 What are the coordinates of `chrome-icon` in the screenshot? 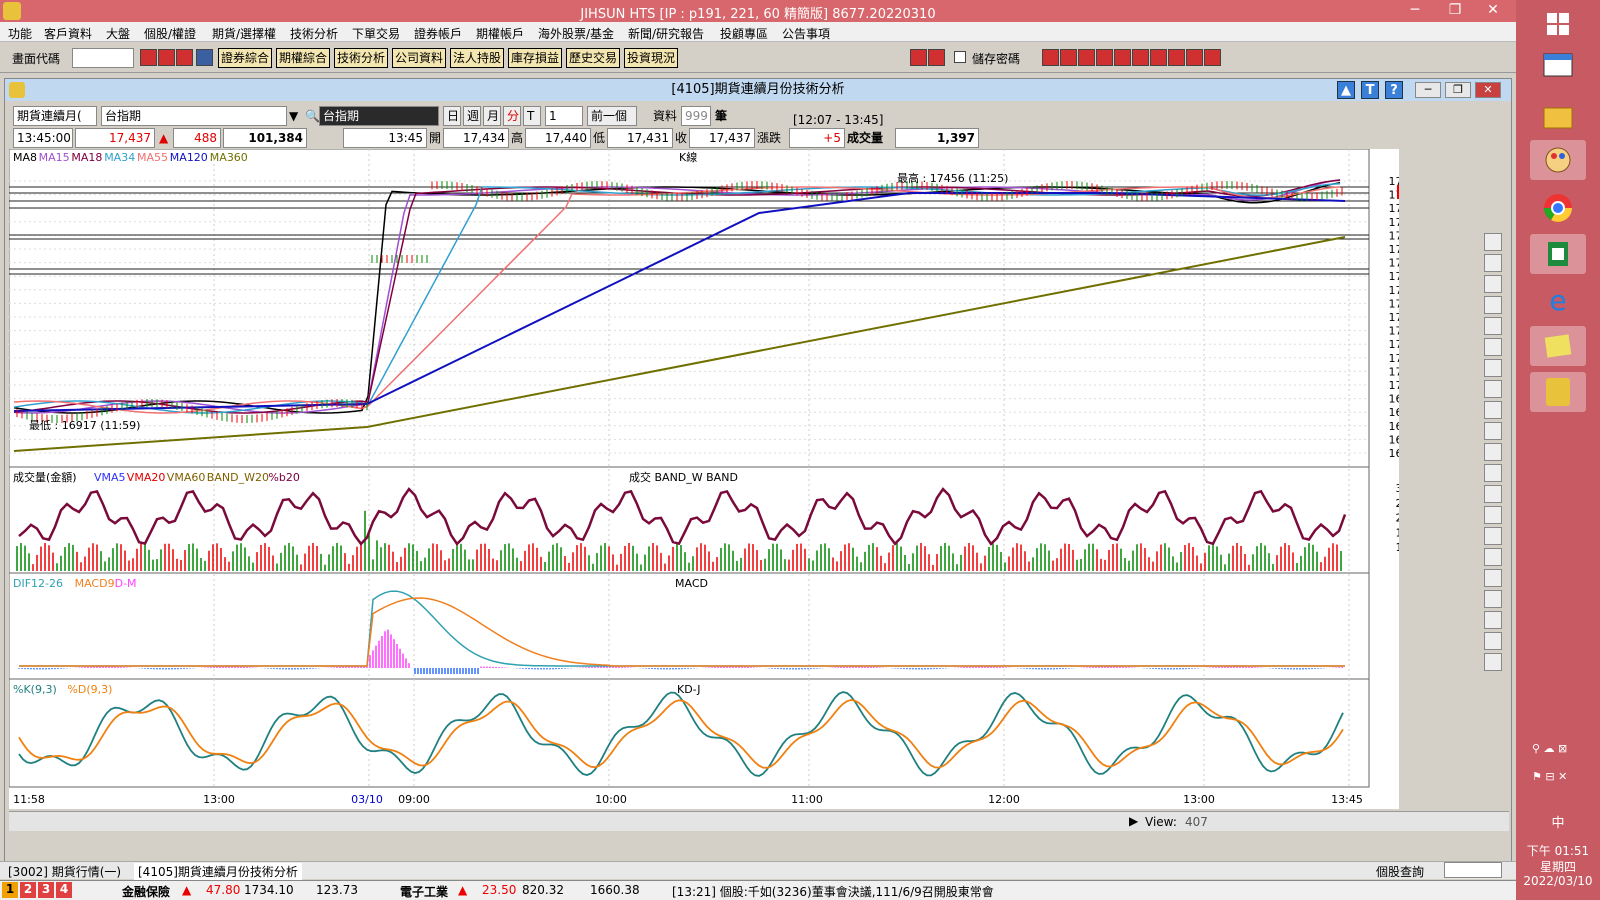 It's located at (1558, 208).